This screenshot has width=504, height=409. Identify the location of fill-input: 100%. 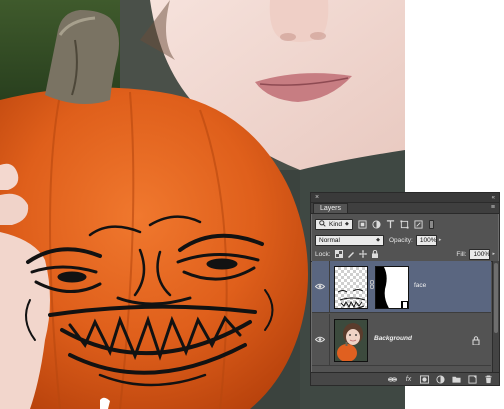
(480, 254).